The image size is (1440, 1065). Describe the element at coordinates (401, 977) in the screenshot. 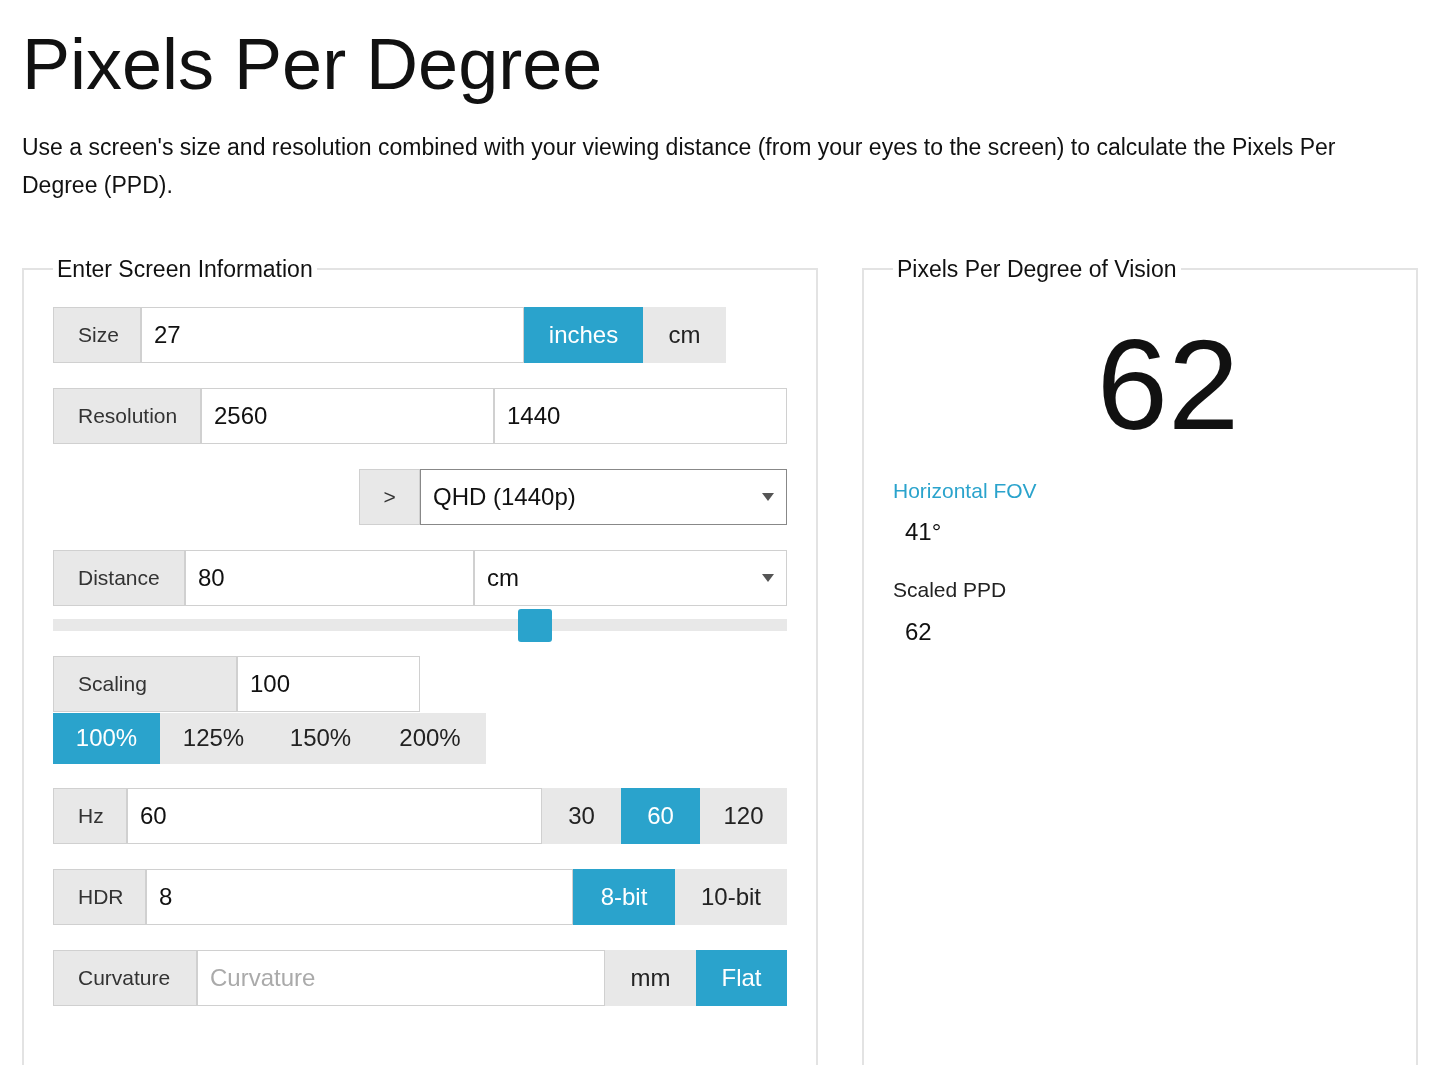

I see `curvature-field: Curvature` at that location.